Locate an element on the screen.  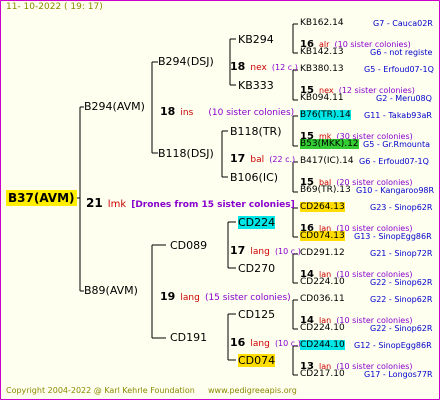
leaf-info: G23 - Sinop62R is located at coordinates (401, 207).